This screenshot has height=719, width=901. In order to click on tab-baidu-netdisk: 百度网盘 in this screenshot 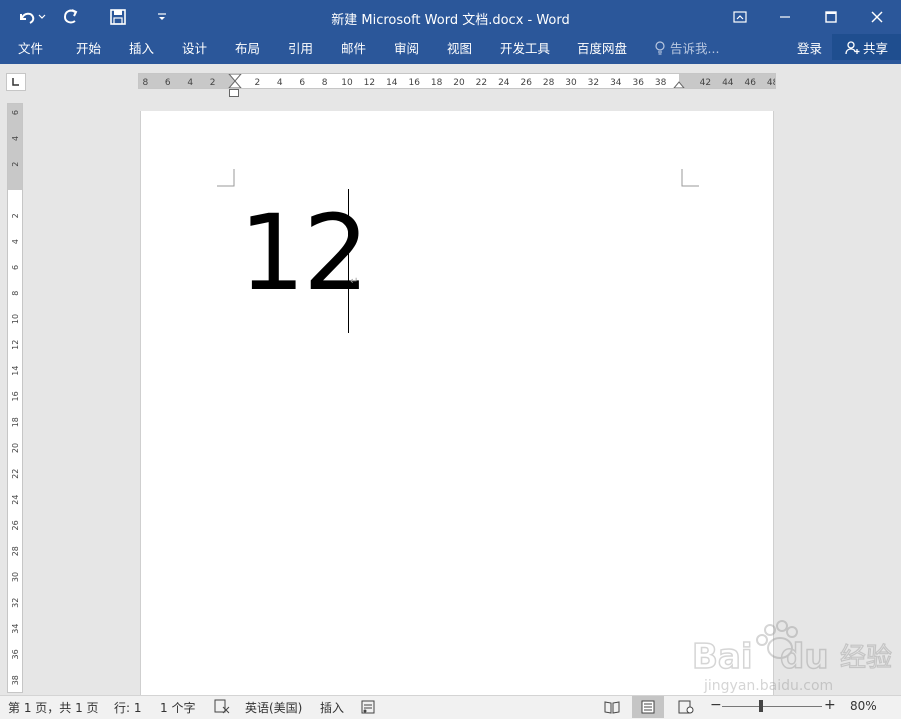, I will do `click(602, 47)`.